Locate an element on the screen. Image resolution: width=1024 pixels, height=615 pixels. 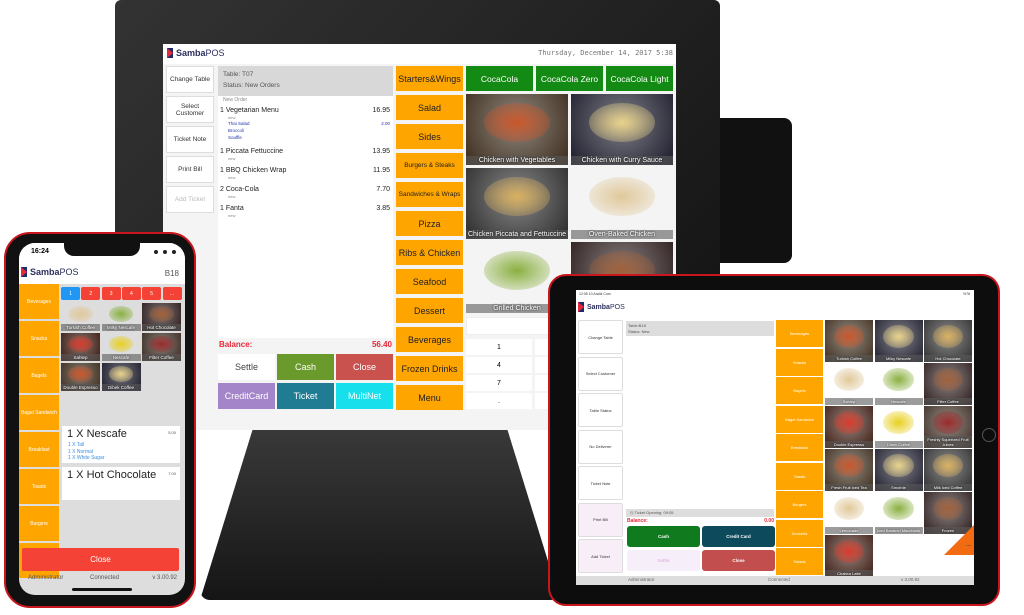
action-ticket: Ticket is located at coordinates (305, 396).